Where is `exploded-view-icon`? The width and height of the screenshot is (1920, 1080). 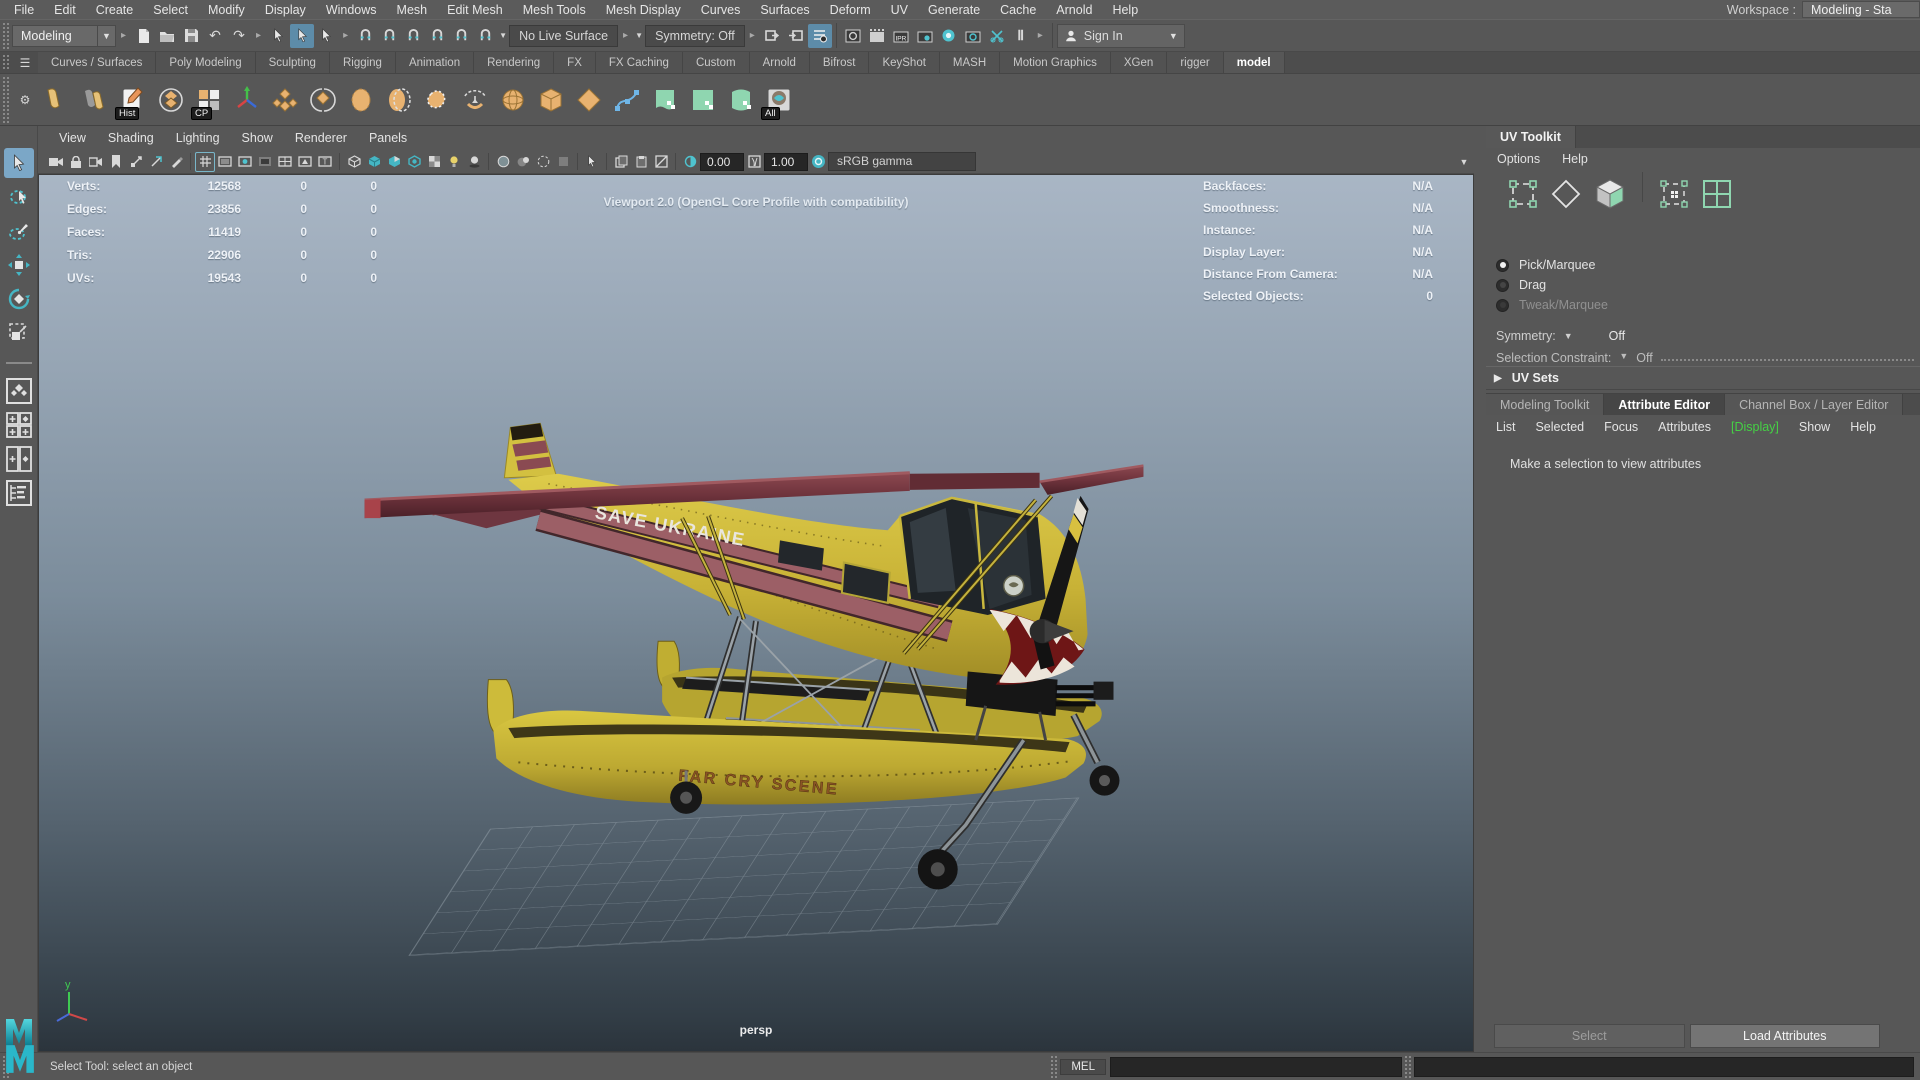
exploded-view-icon is located at coordinates (563, 162).